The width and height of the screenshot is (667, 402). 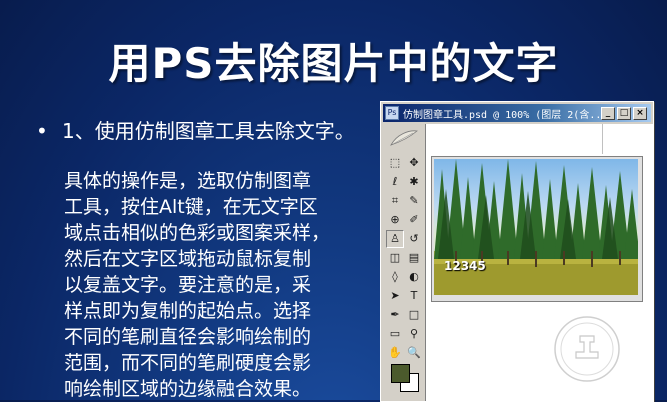 What do you see at coordinates (188, 311) in the screenshot?
I see `body-line: 样点即为复制的起始点。选择` at bounding box center [188, 311].